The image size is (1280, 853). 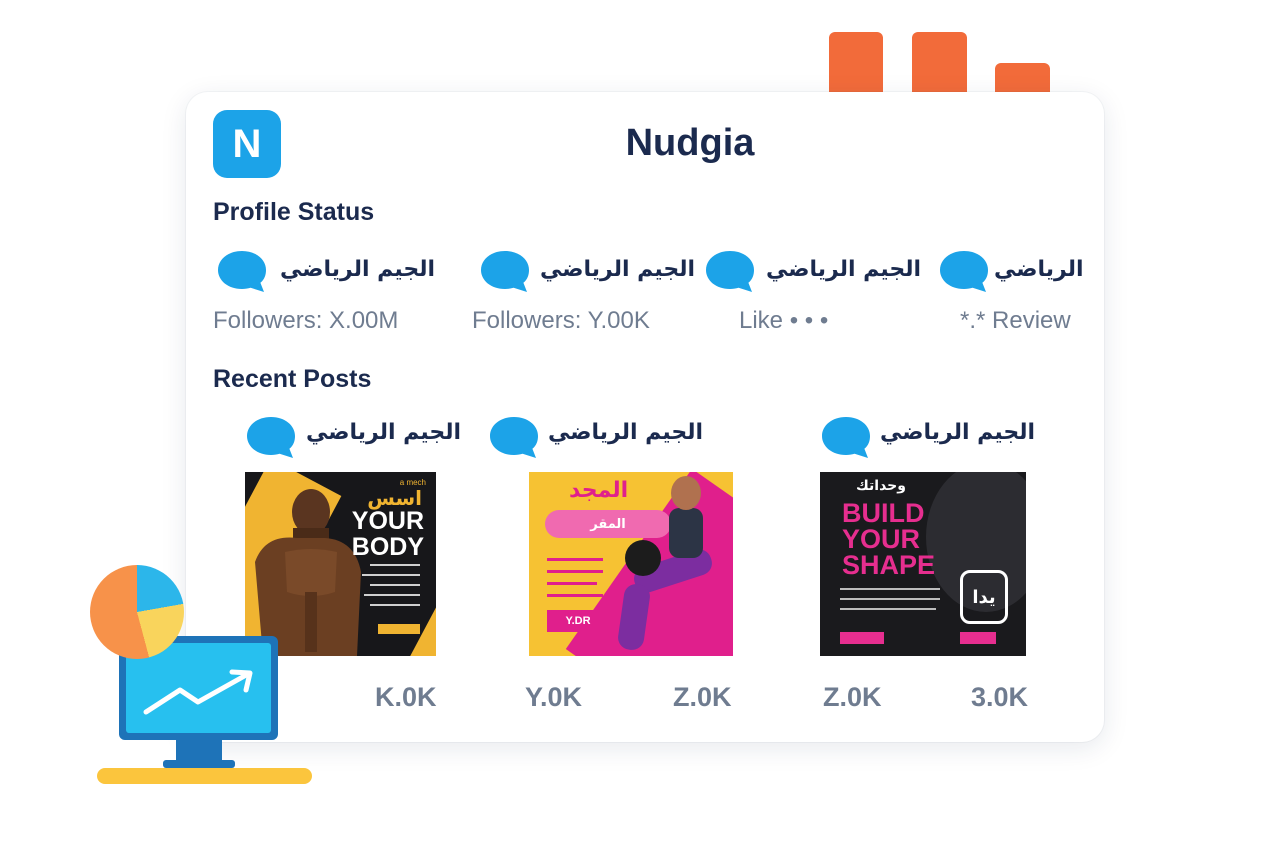 I want to click on post-headline: YOUR BODY, so click(x=388, y=534).